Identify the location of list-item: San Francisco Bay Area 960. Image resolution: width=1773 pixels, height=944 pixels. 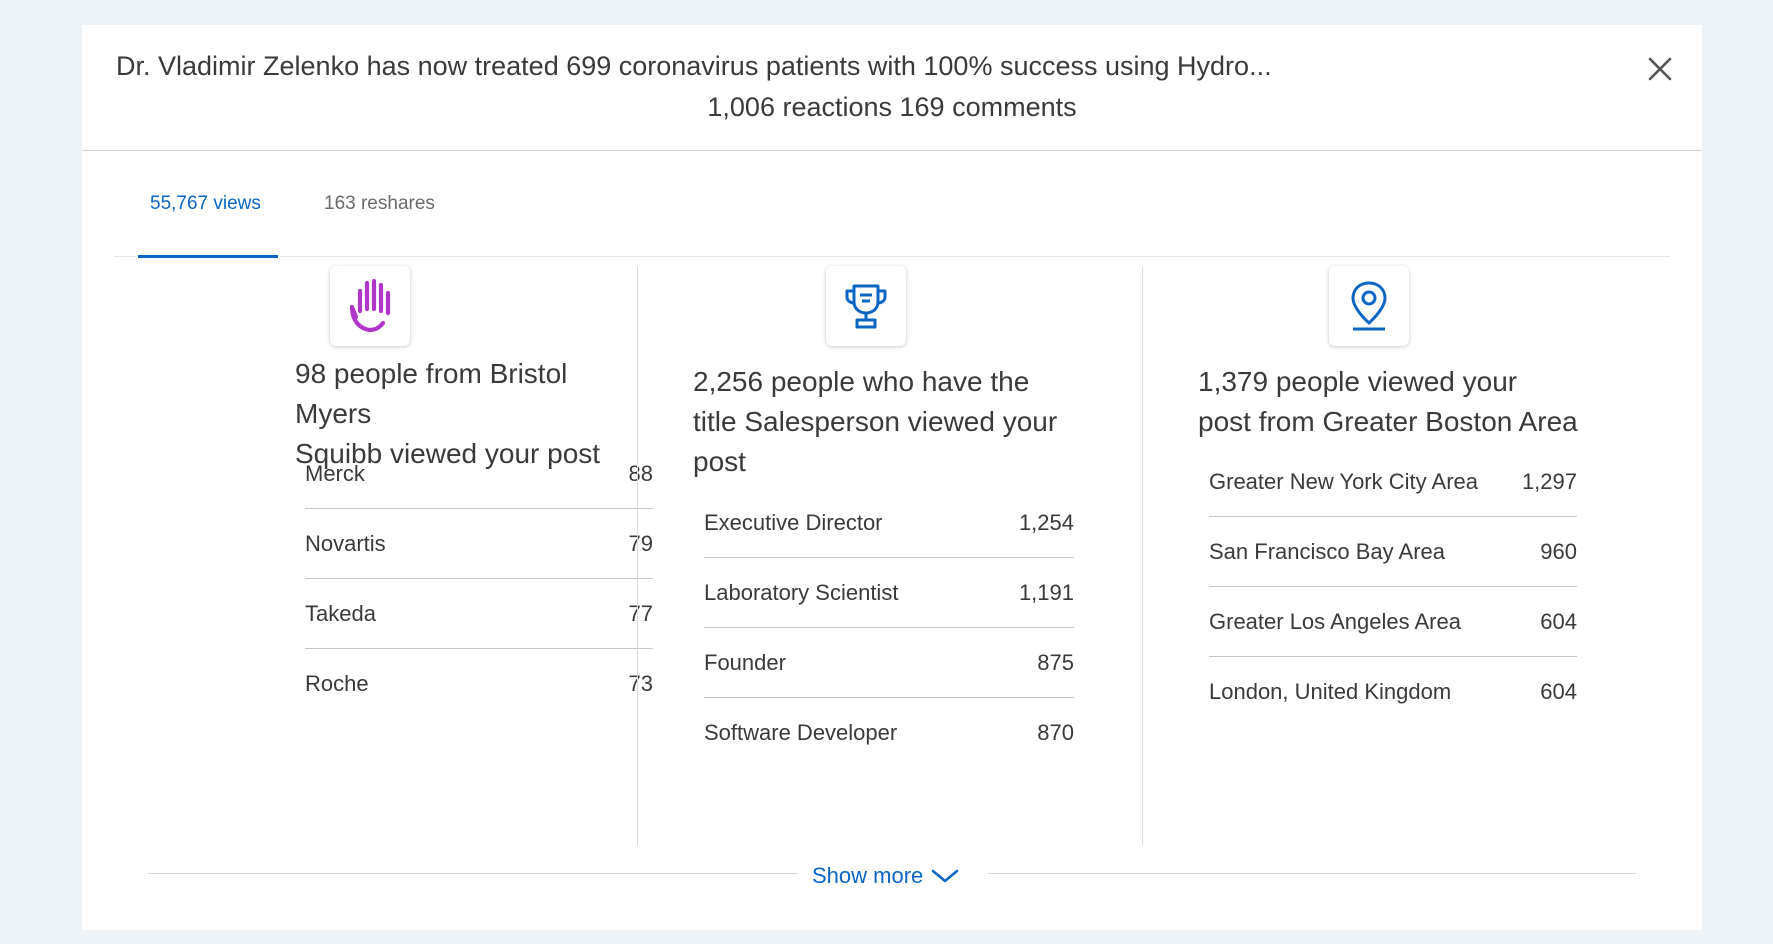
(1393, 552).